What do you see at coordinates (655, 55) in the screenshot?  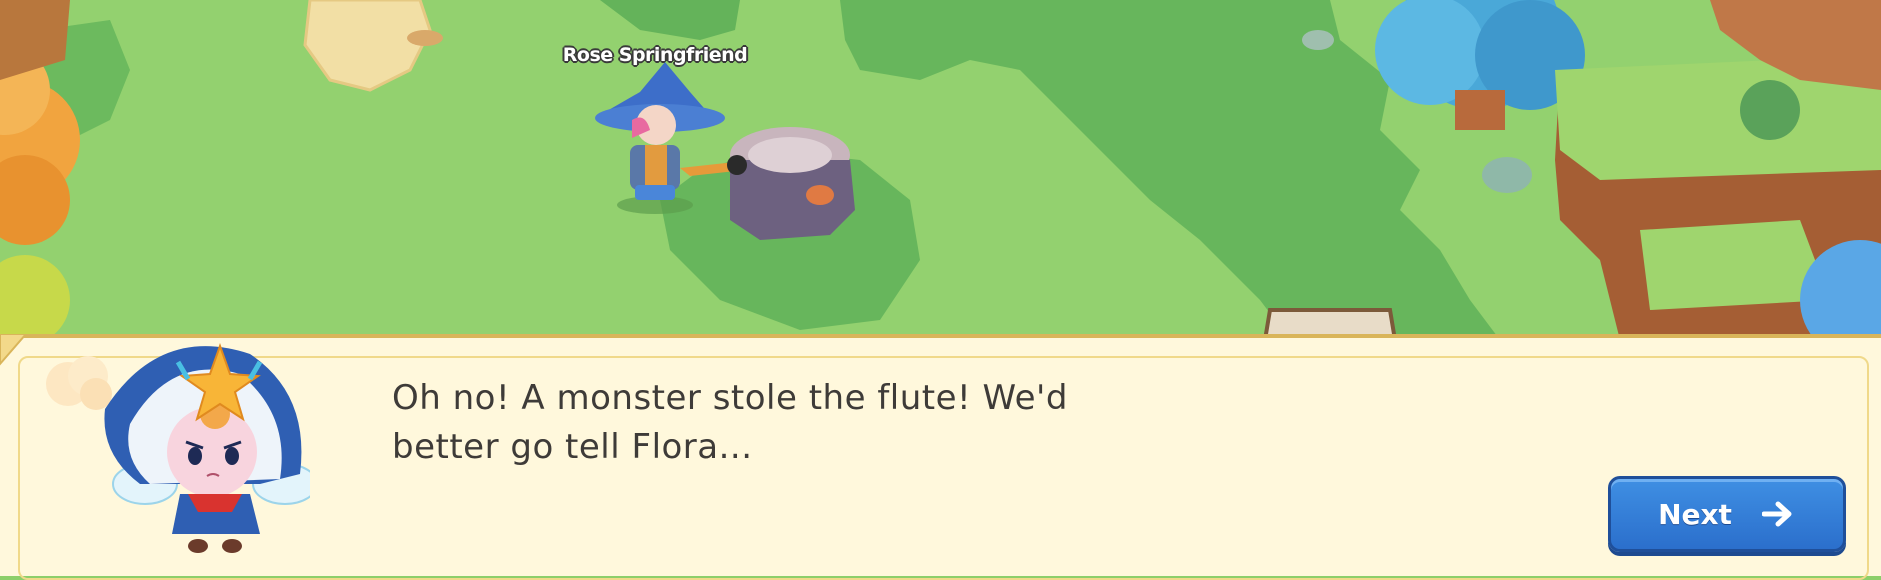 I see `player-name-tag: Rose Springfriend` at bounding box center [655, 55].